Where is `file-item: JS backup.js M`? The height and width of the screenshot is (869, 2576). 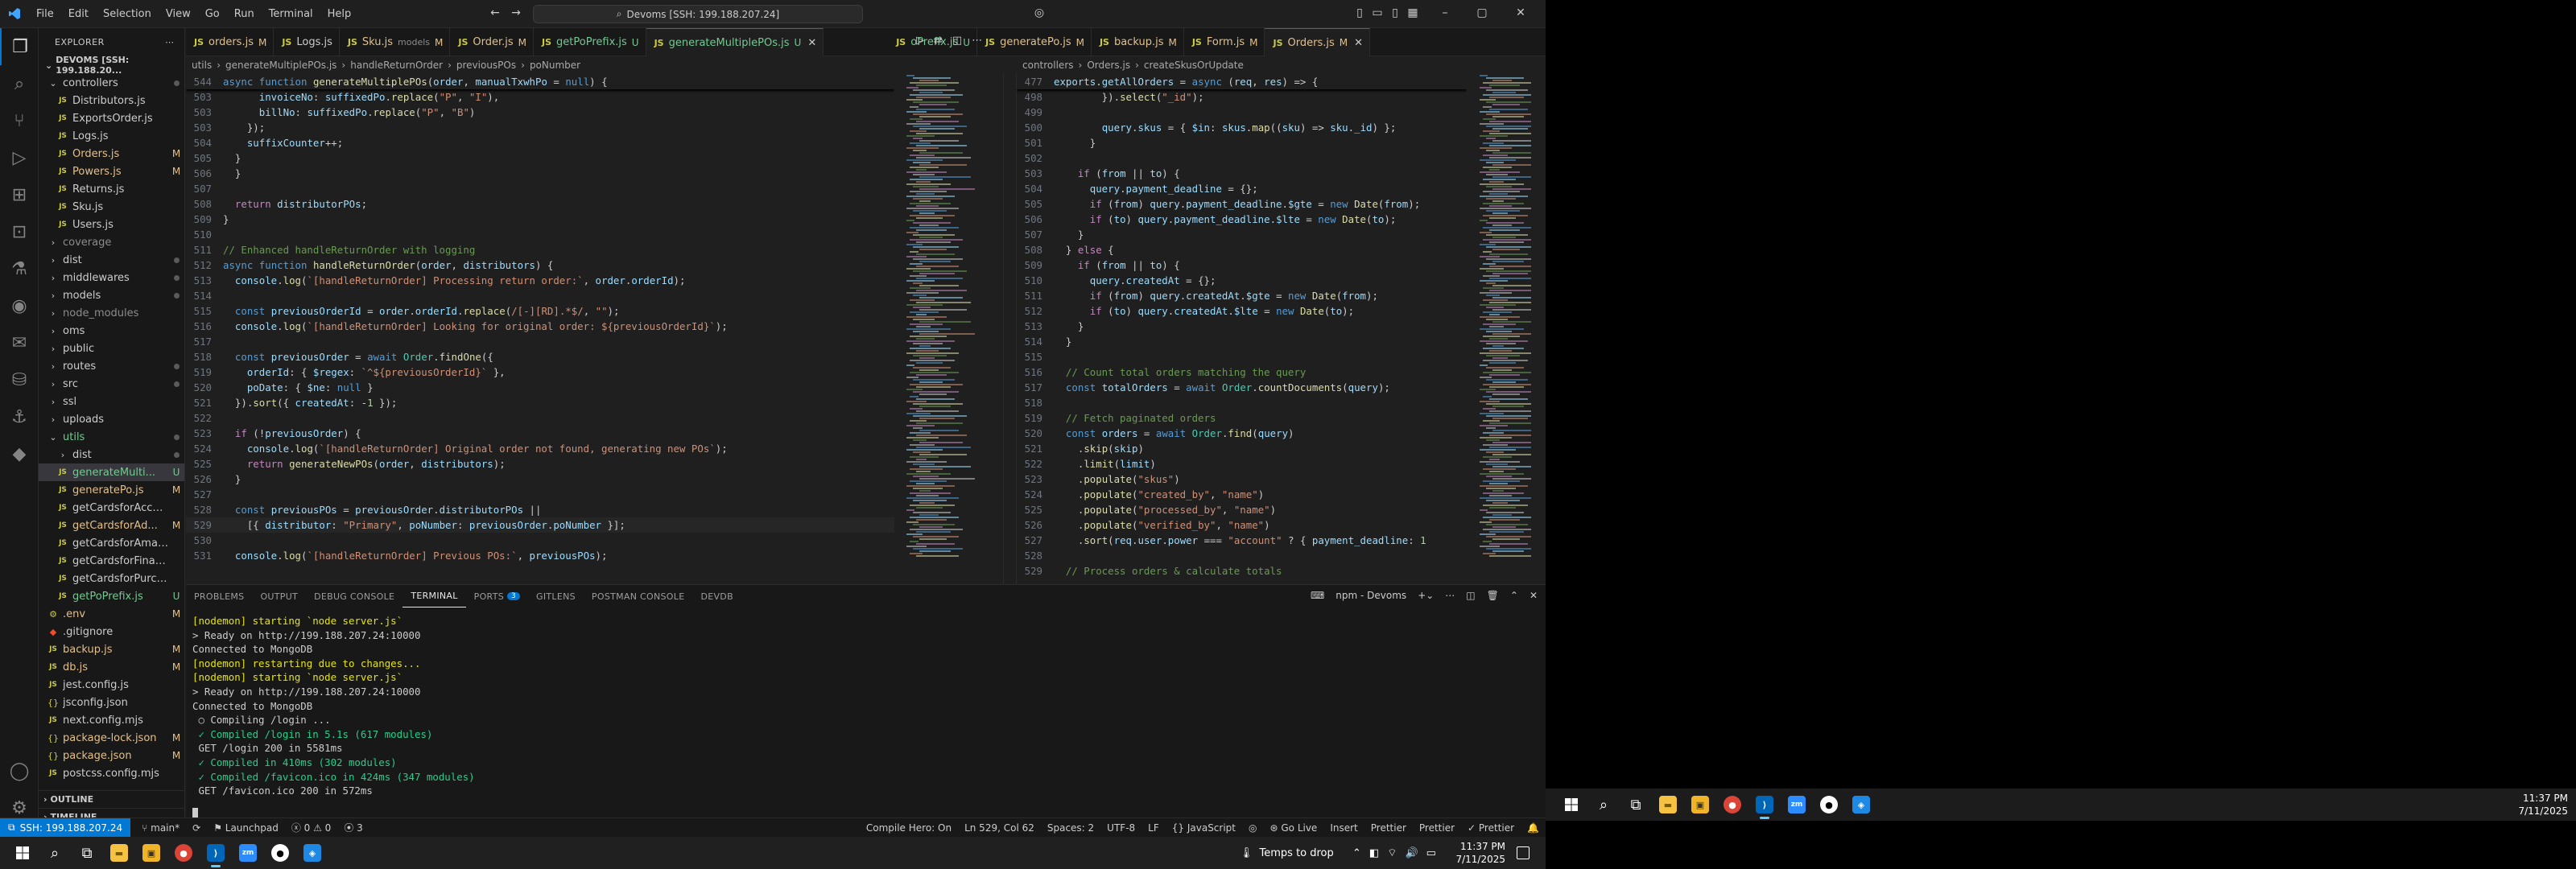
file-item: JS backup.js M is located at coordinates (111, 649).